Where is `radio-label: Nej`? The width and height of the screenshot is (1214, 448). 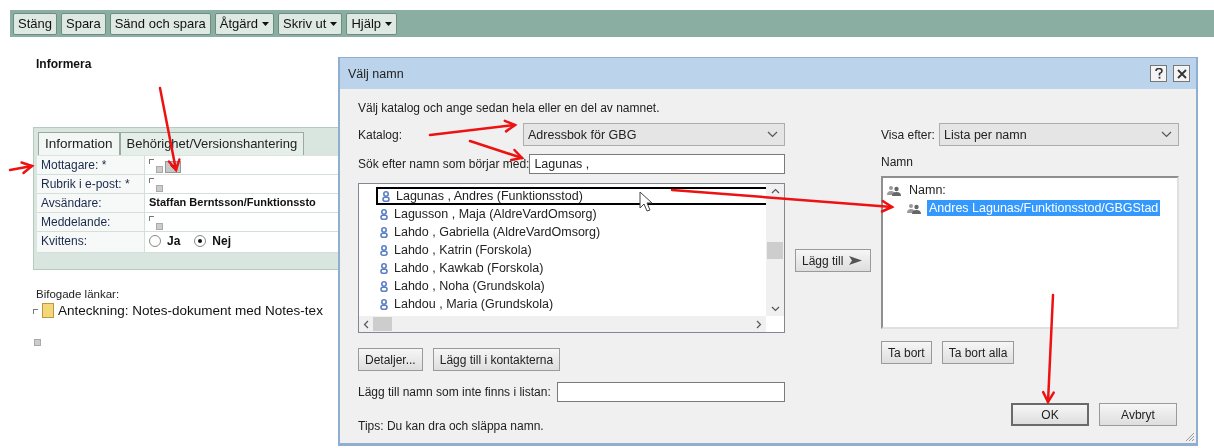 radio-label: Nej is located at coordinates (222, 241).